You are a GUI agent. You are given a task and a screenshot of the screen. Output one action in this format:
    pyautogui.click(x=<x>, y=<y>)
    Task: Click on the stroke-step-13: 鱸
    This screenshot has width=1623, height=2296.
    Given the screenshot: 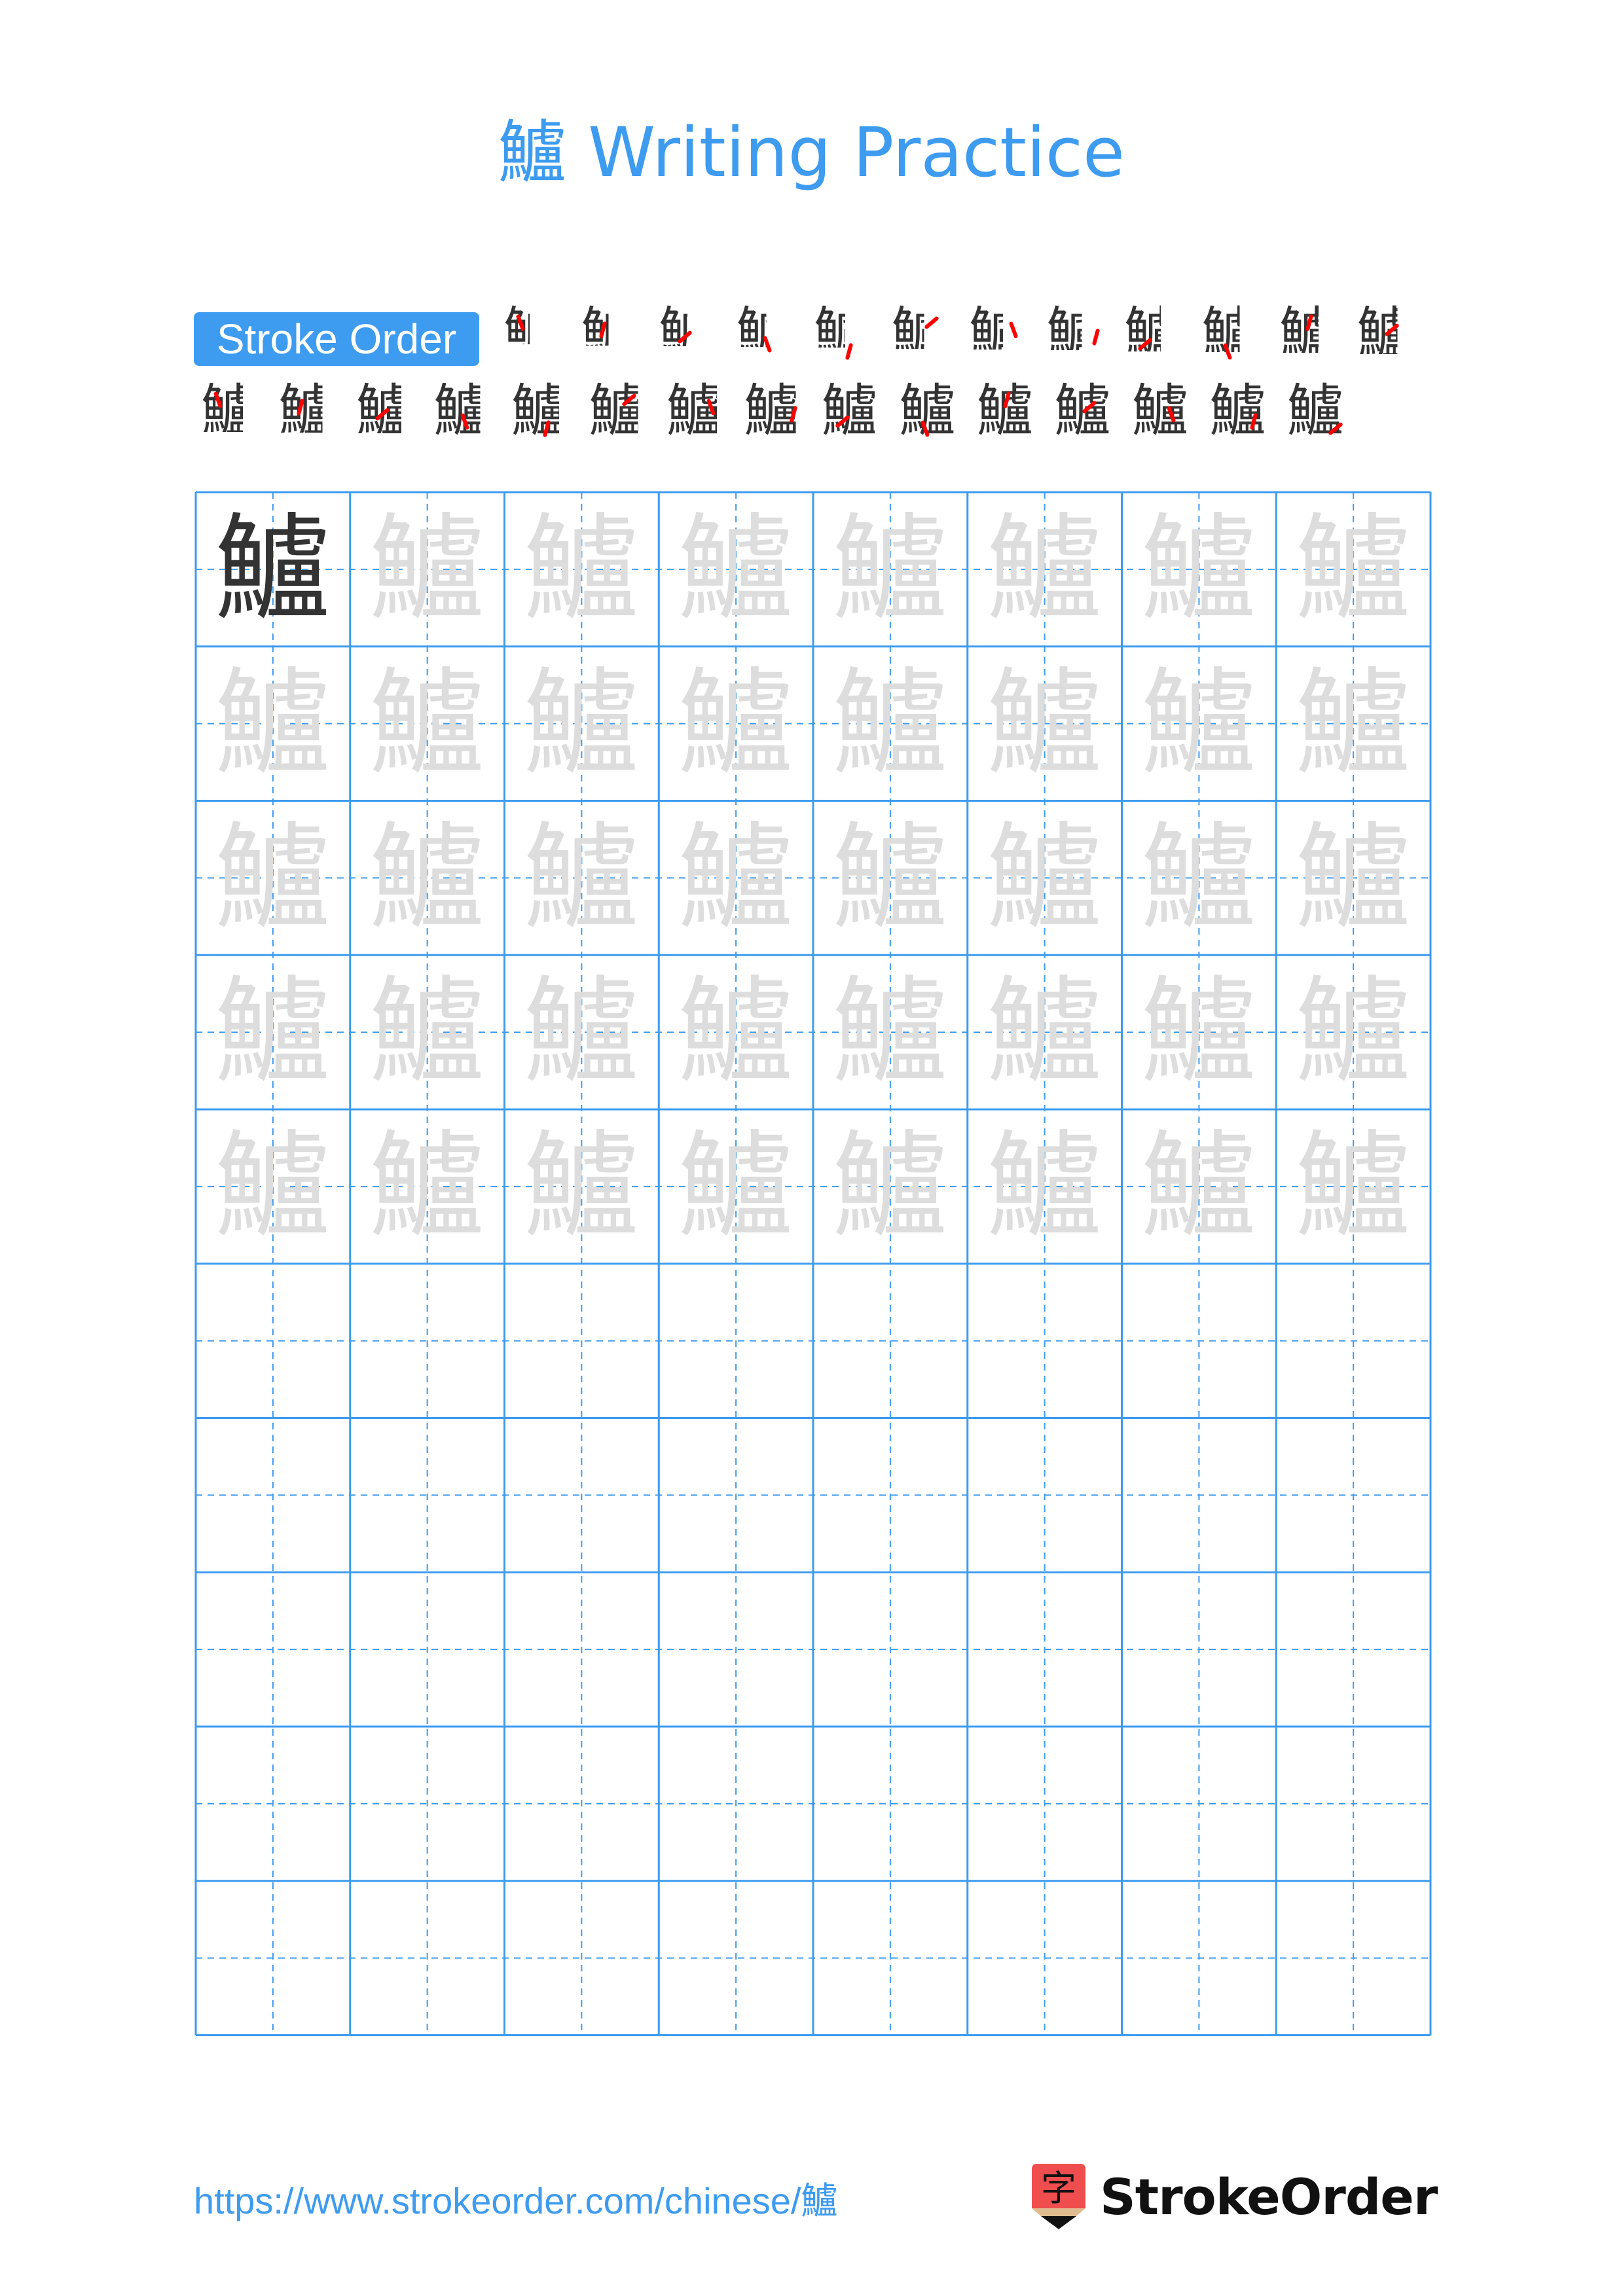 What is the action you would take?
    pyautogui.click(x=229, y=411)
    